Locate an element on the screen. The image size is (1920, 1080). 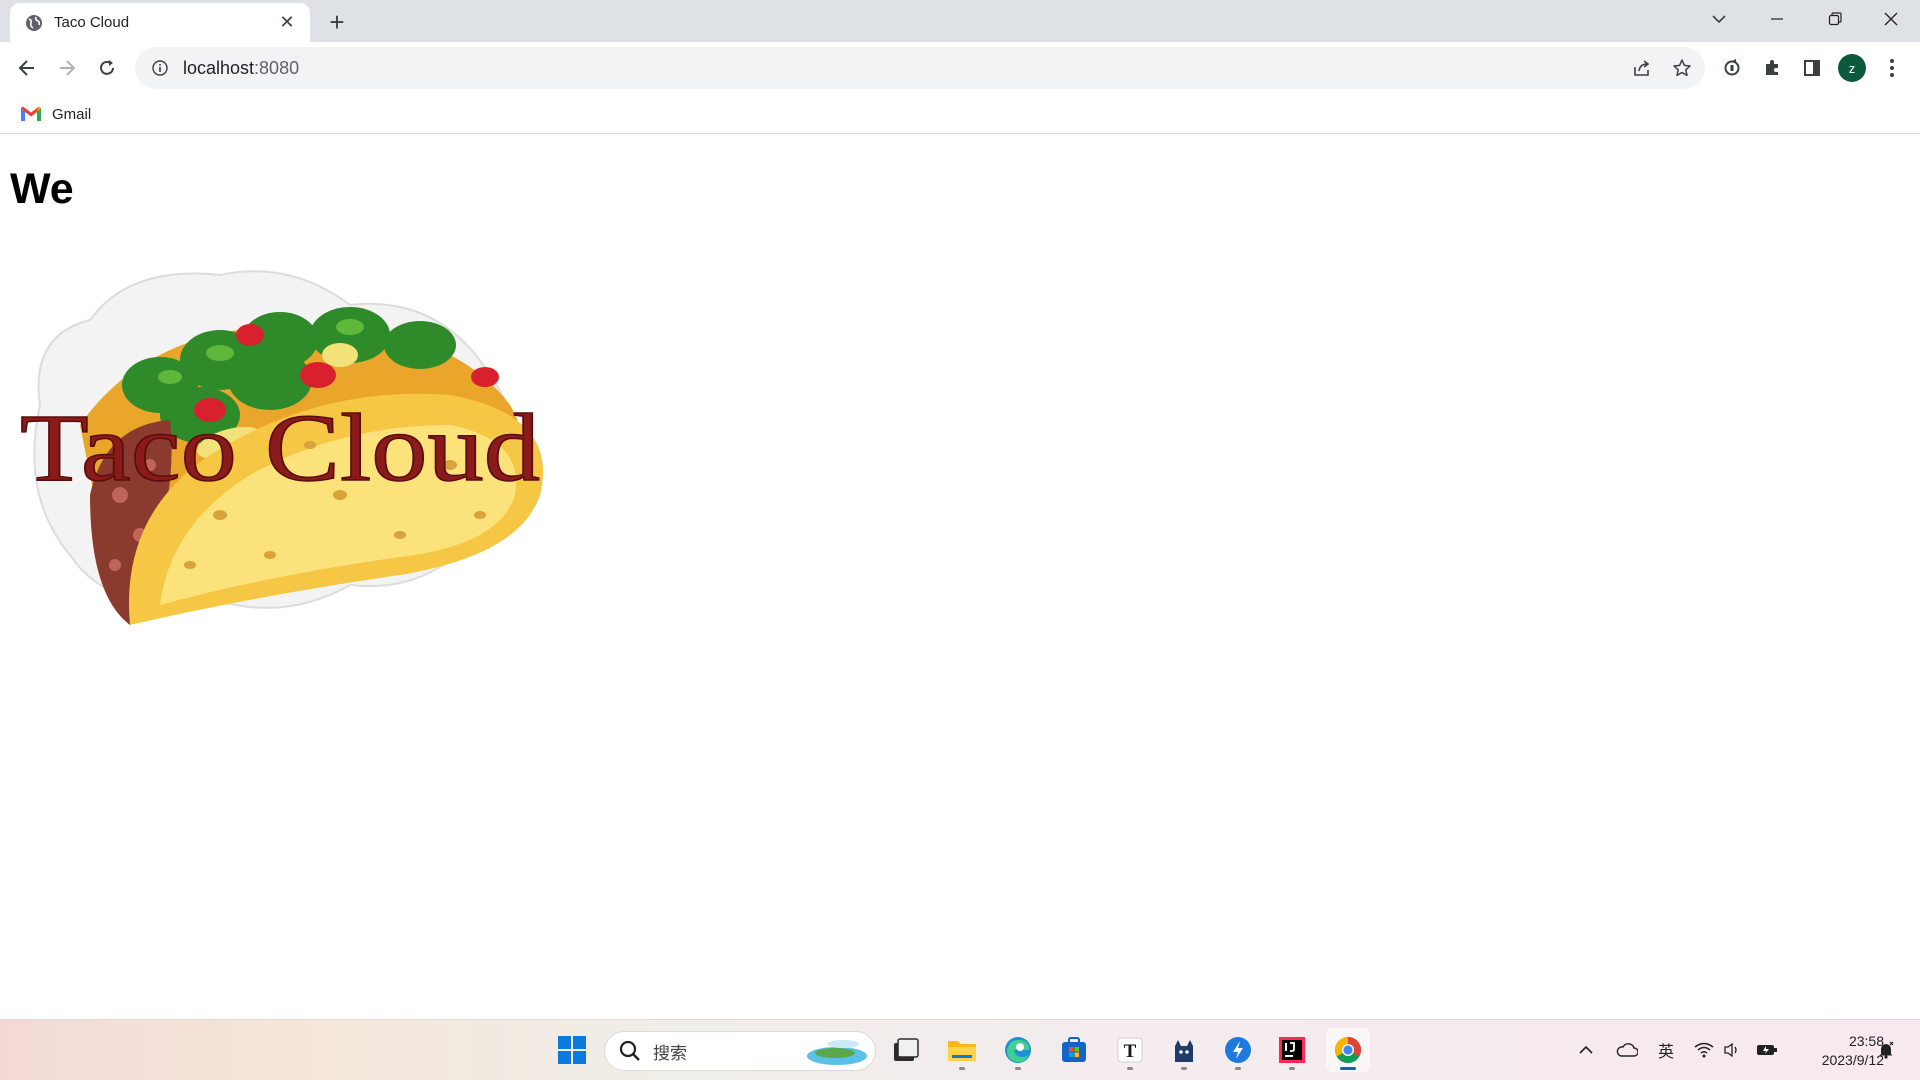
volume-tray is located at coordinates (1732, 1050).